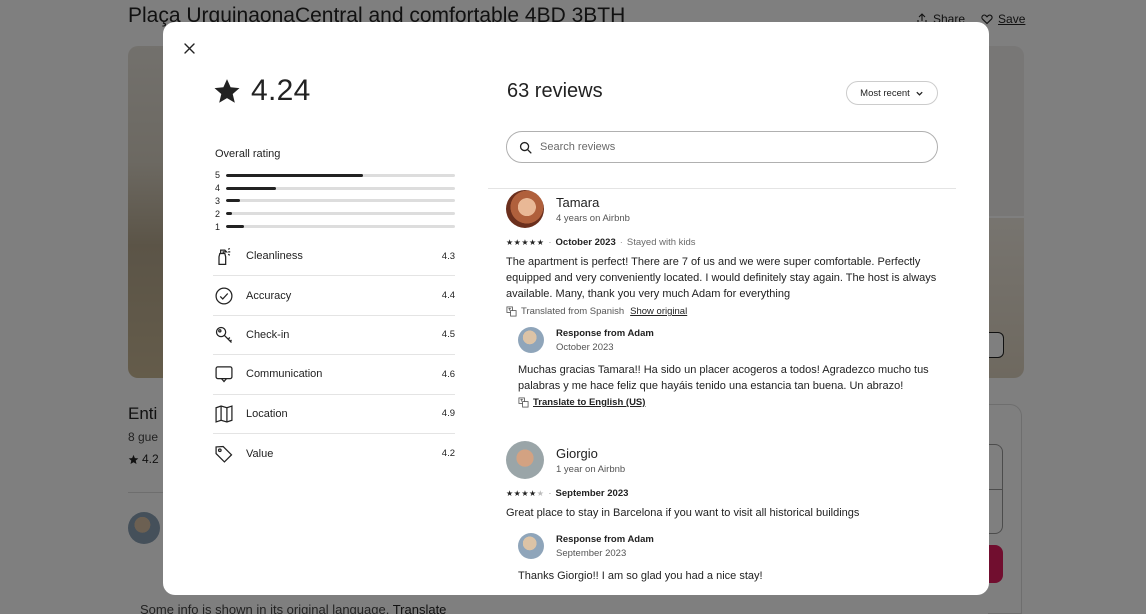  I want to click on sort-label: Most recent, so click(885, 93).